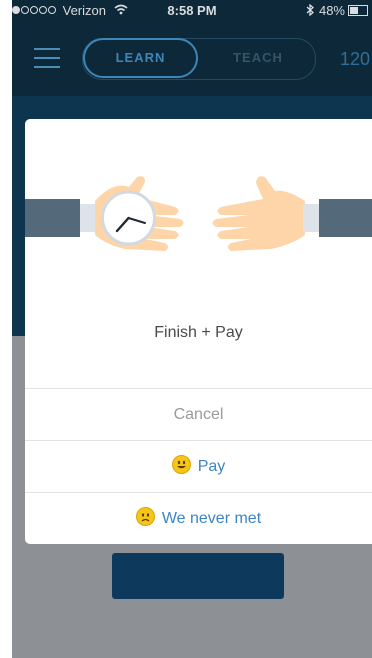 The height and width of the screenshot is (658, 372). Describe the element at coordinates (192, 10) in the screenshot. I see `status-bar: Verizon 8:58 PM 48%` at that location.